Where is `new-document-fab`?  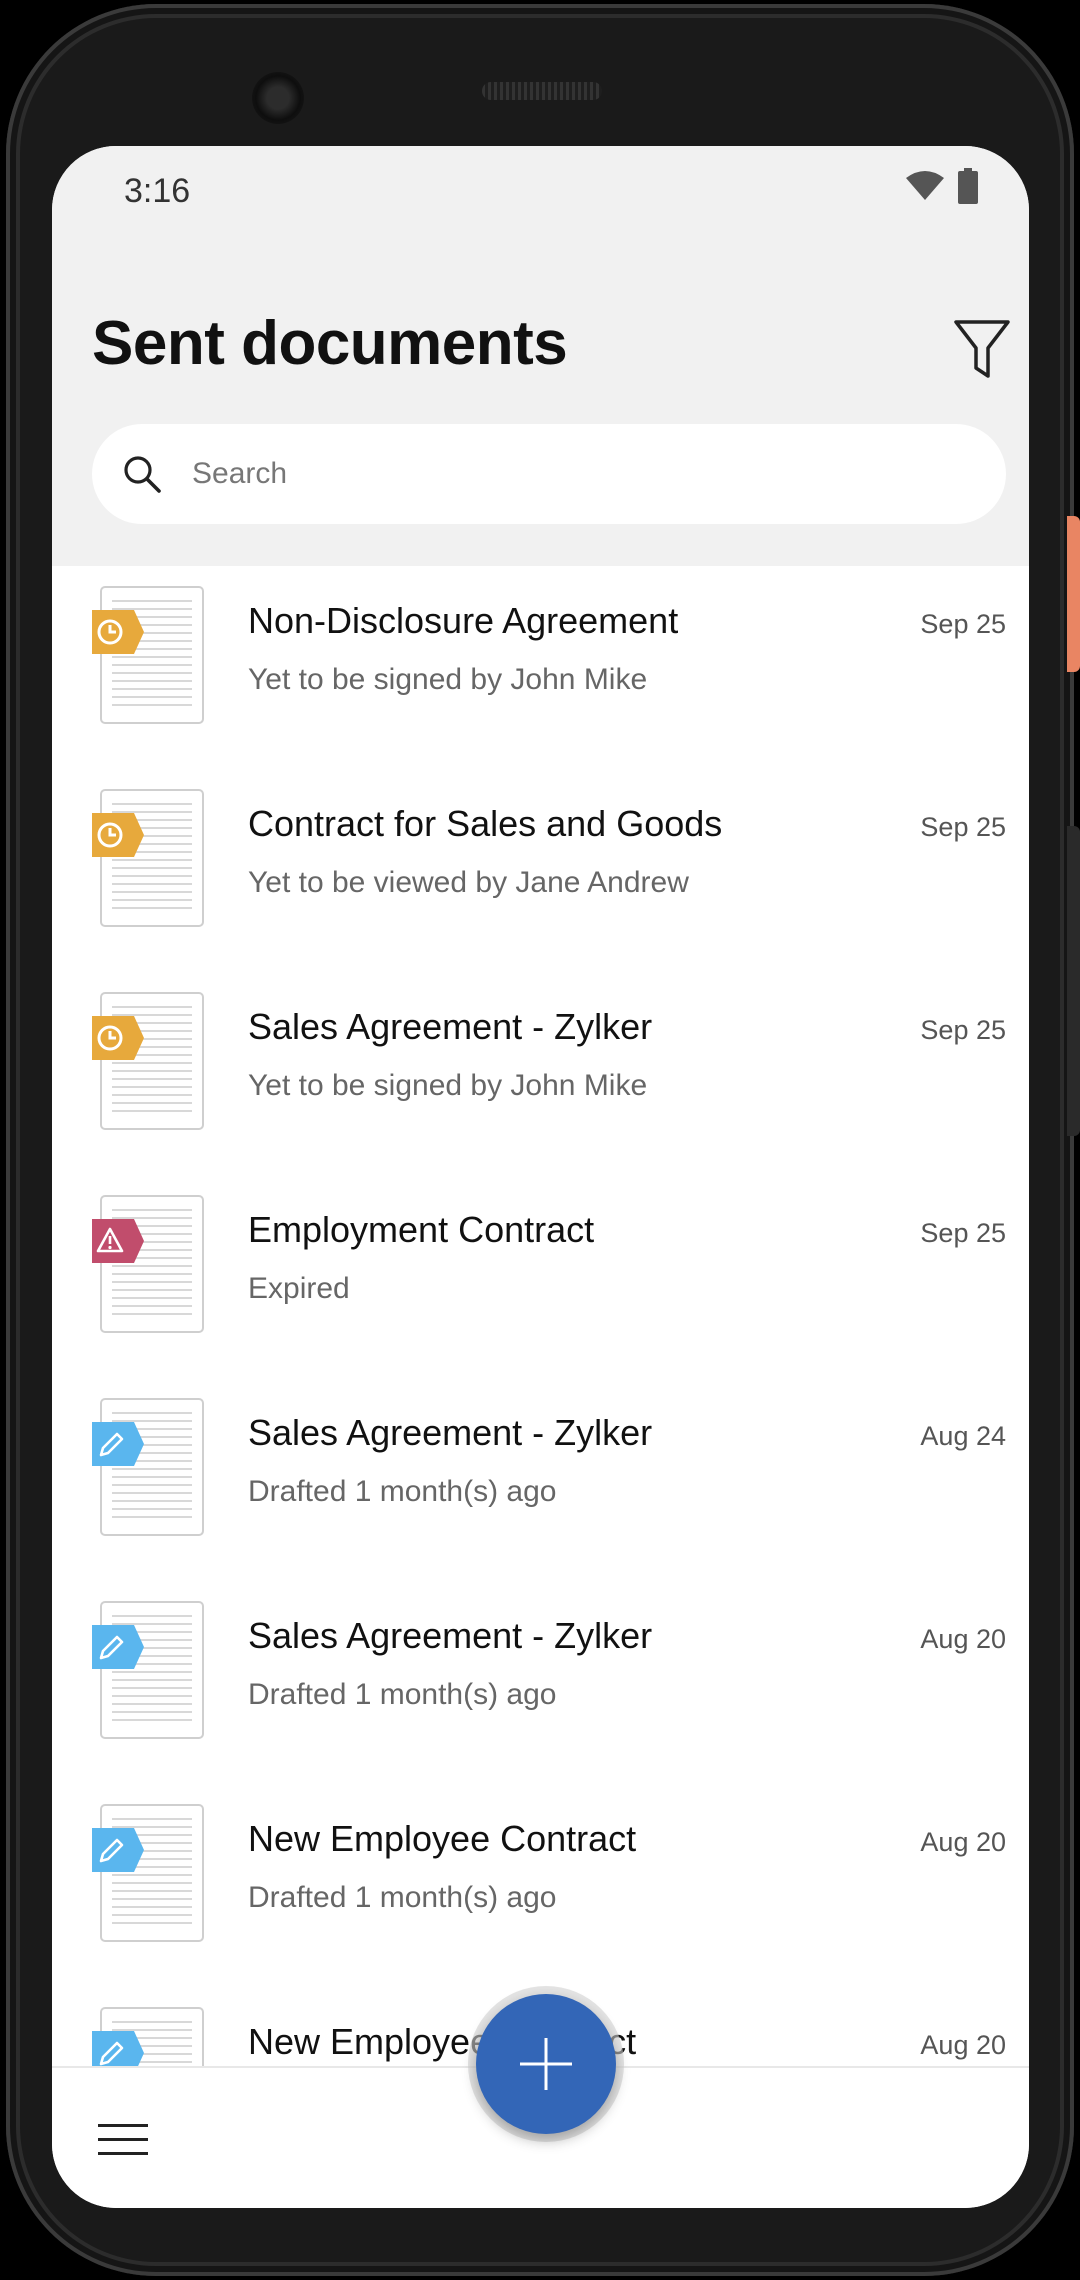
new-document-fab is located at coordinates (546, 2064).